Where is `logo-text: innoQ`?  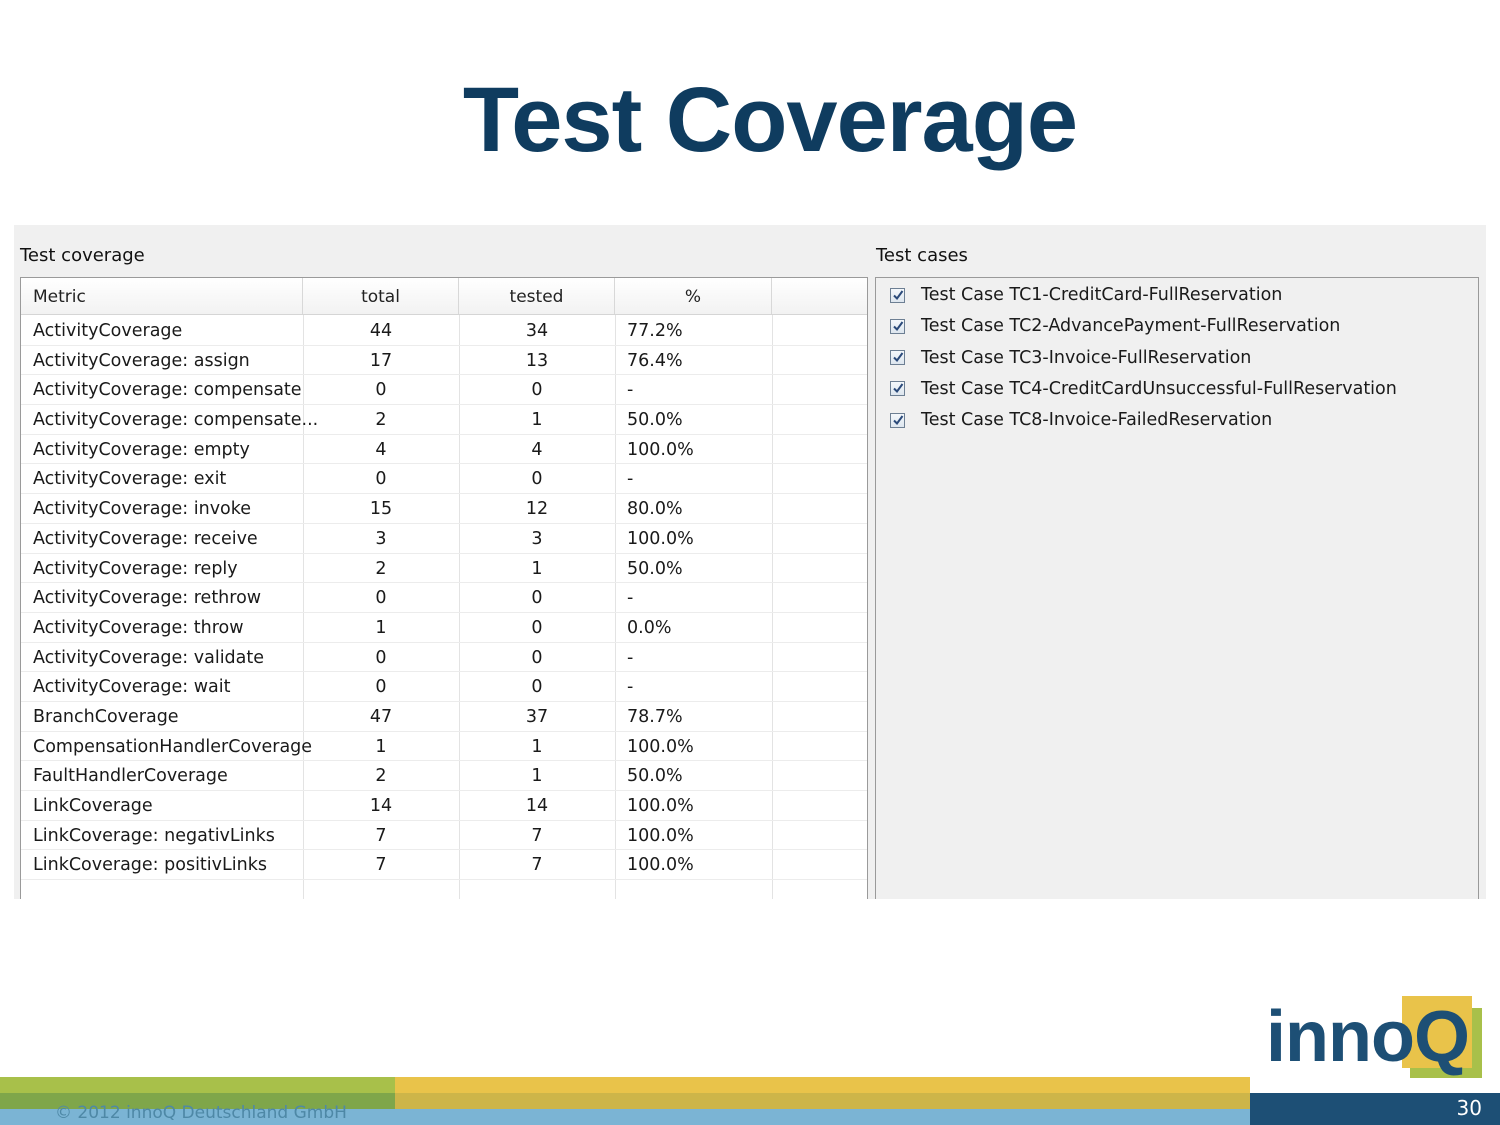 logo-text: innoQ is located at coordinates (1368, 1037).